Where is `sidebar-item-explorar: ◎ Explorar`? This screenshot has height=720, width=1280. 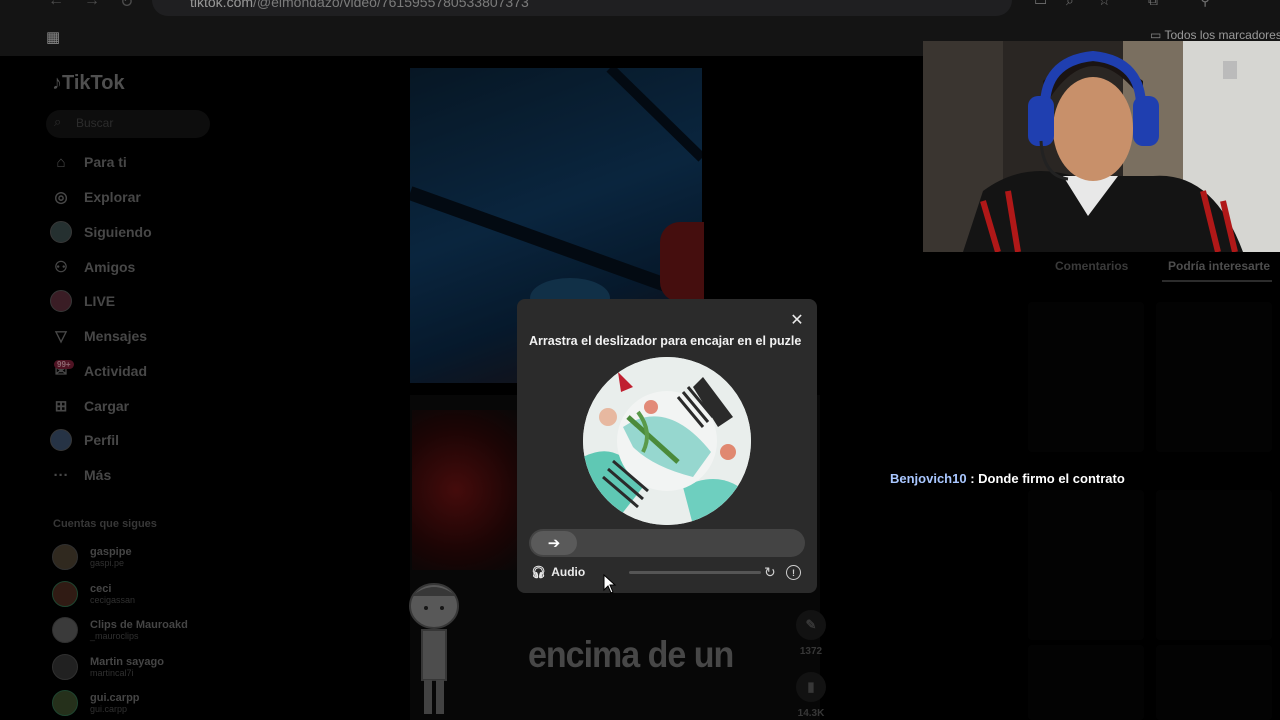
sidebar-item-explorar: ◎ Explorar is located at coordinates (95, 197).